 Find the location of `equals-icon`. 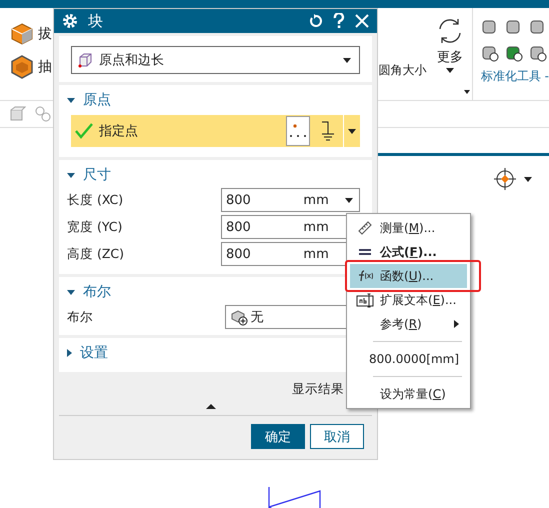

equals-icon is located at coordinates (365, 252).